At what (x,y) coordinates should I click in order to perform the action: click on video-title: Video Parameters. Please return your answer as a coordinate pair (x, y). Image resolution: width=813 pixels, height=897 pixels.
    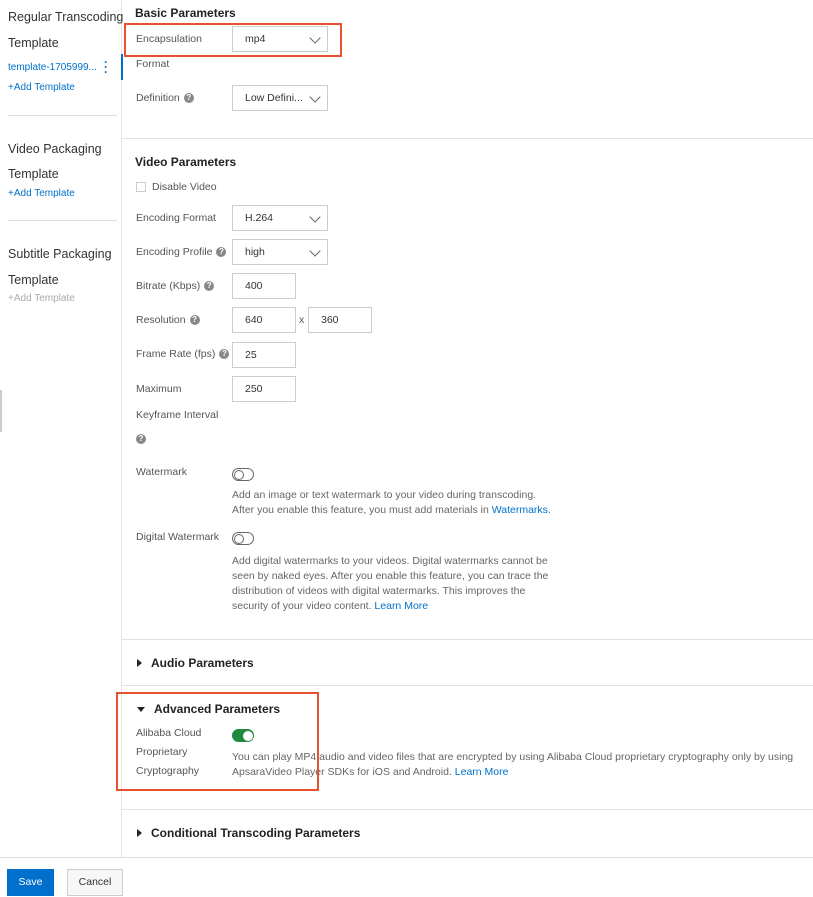
    Looking at the image, I should click on (186, 162).